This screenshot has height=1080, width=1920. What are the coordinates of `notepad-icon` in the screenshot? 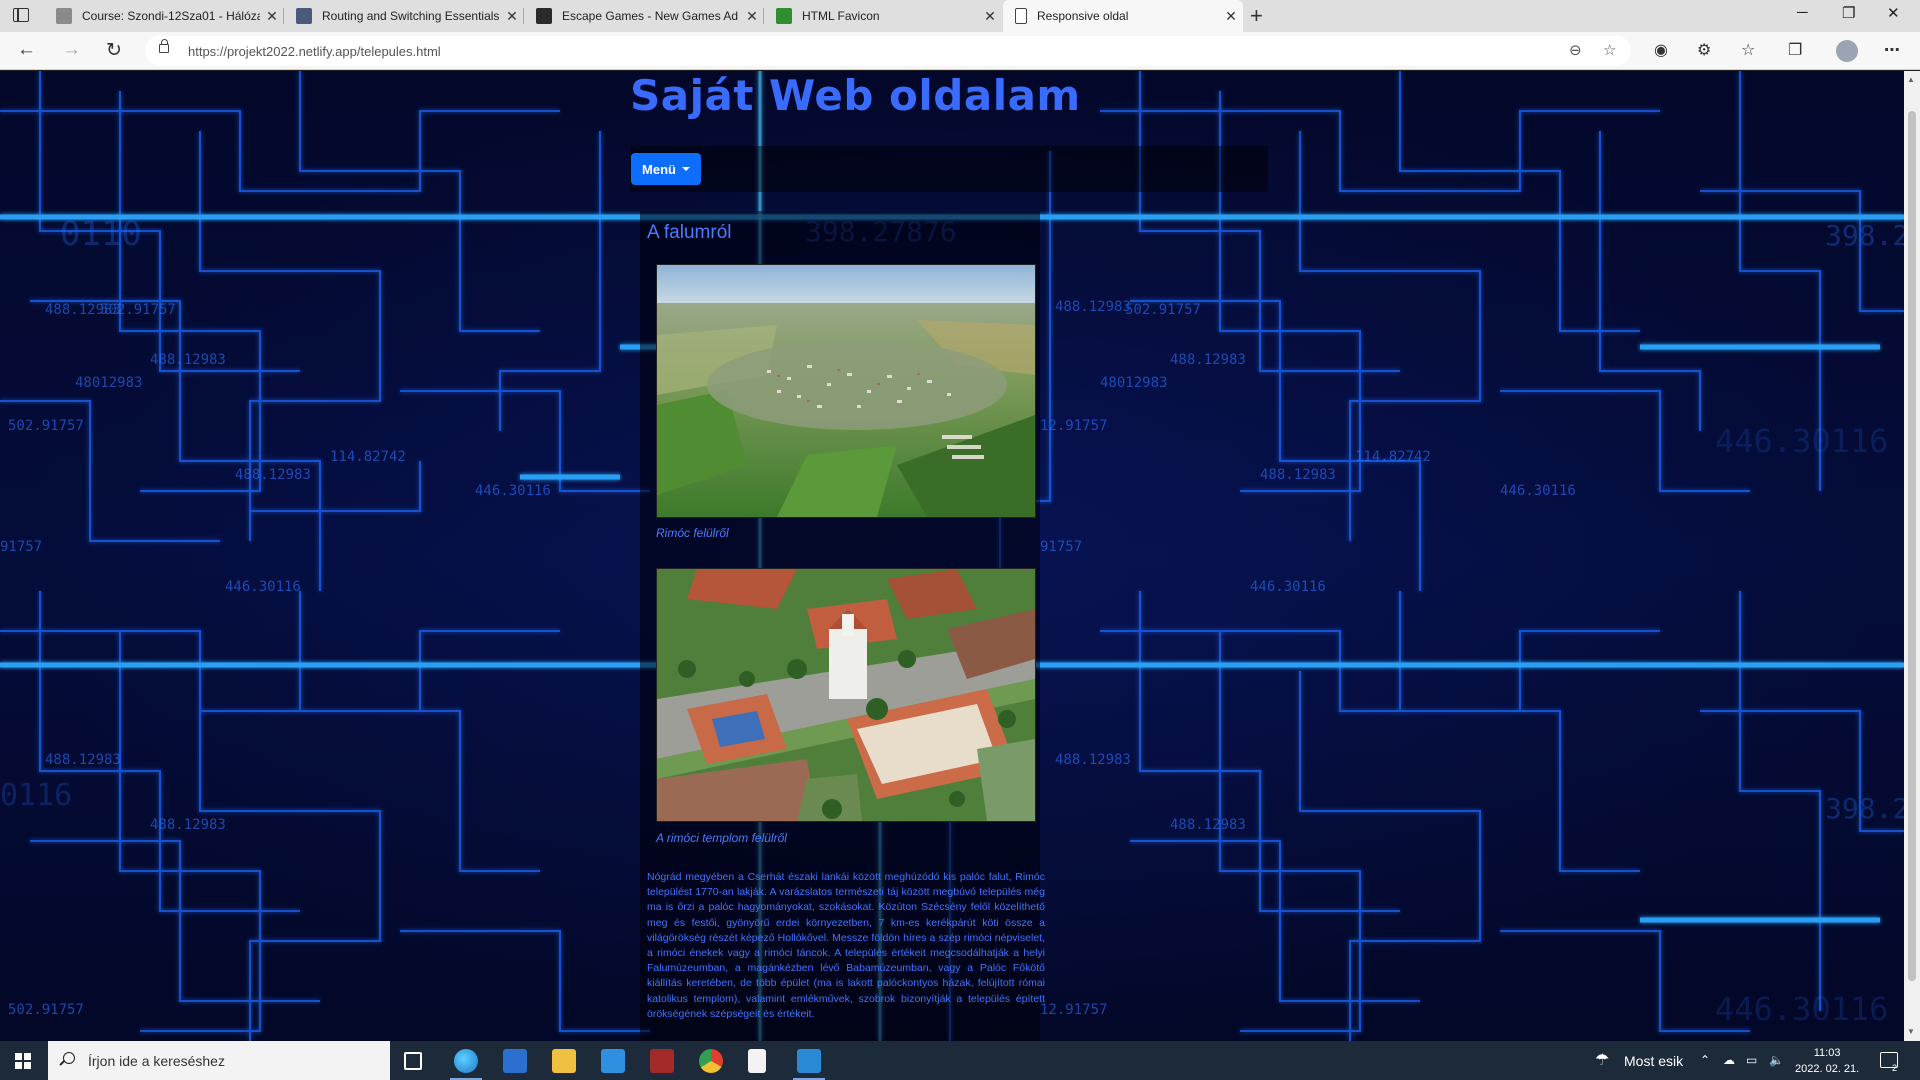 It's located at (757, 1061).